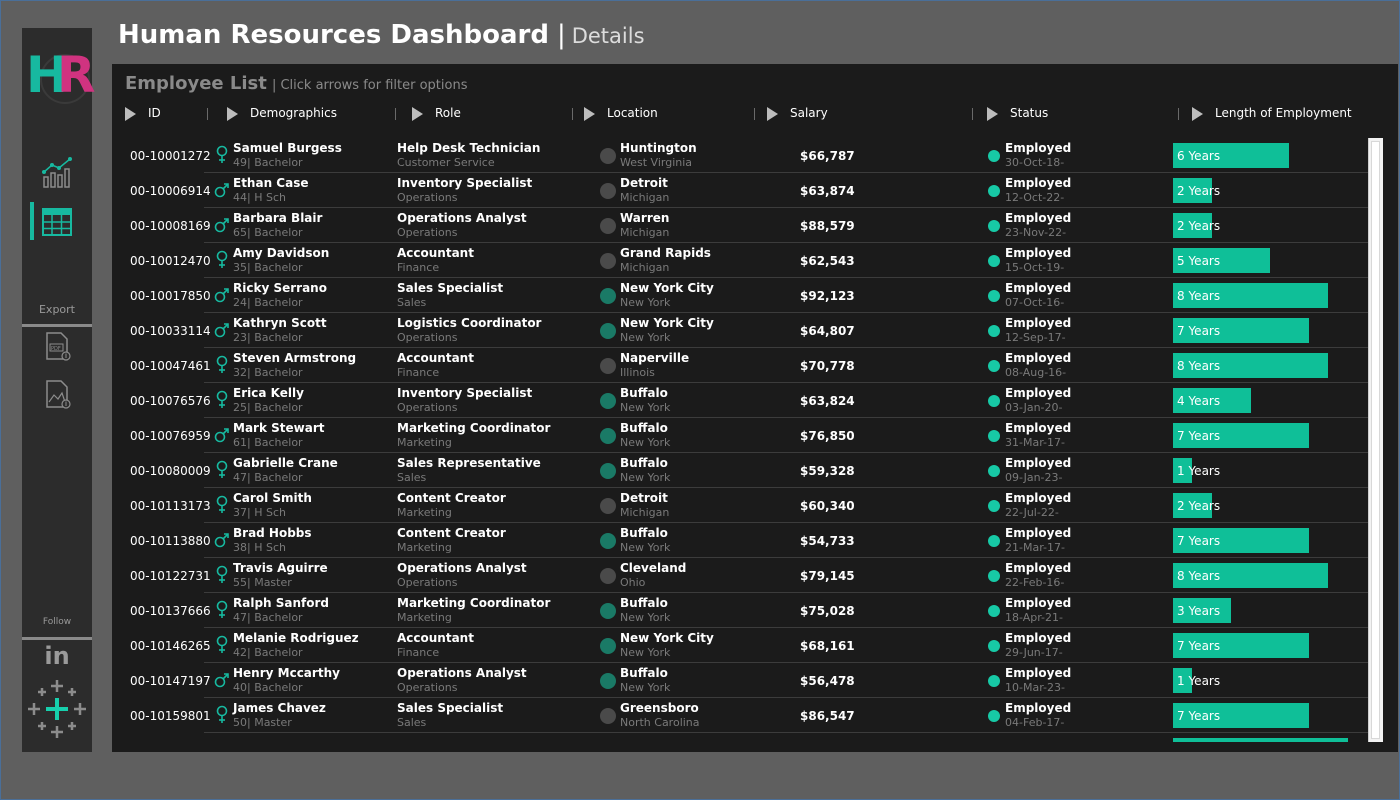 Image resolution: width=1400 pixels, height=800 pixels. Describe the element at coordinates (1035, 197) in the screenshot. I see `employee-hire-date: 12-Oct-22-` at that location.